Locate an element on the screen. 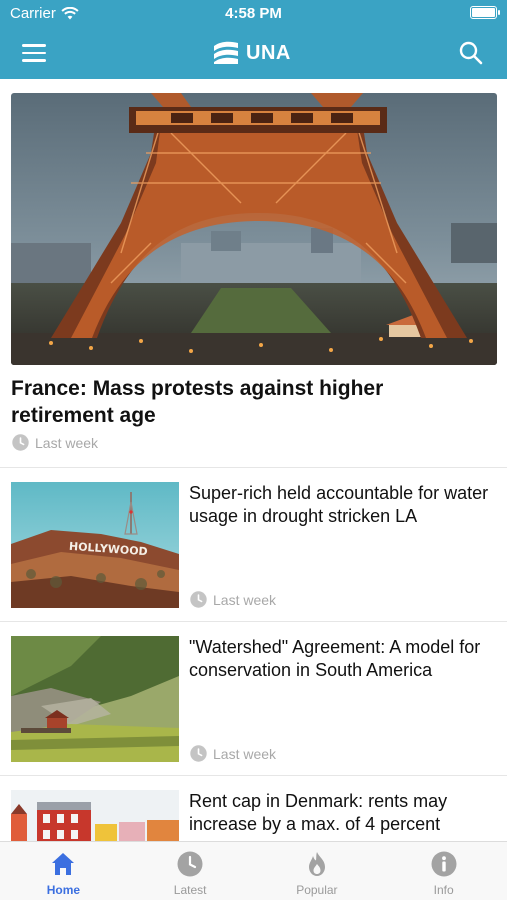 This screenshot has height=900, width=507. tab-home: Home is located at coordinates (63, 871).